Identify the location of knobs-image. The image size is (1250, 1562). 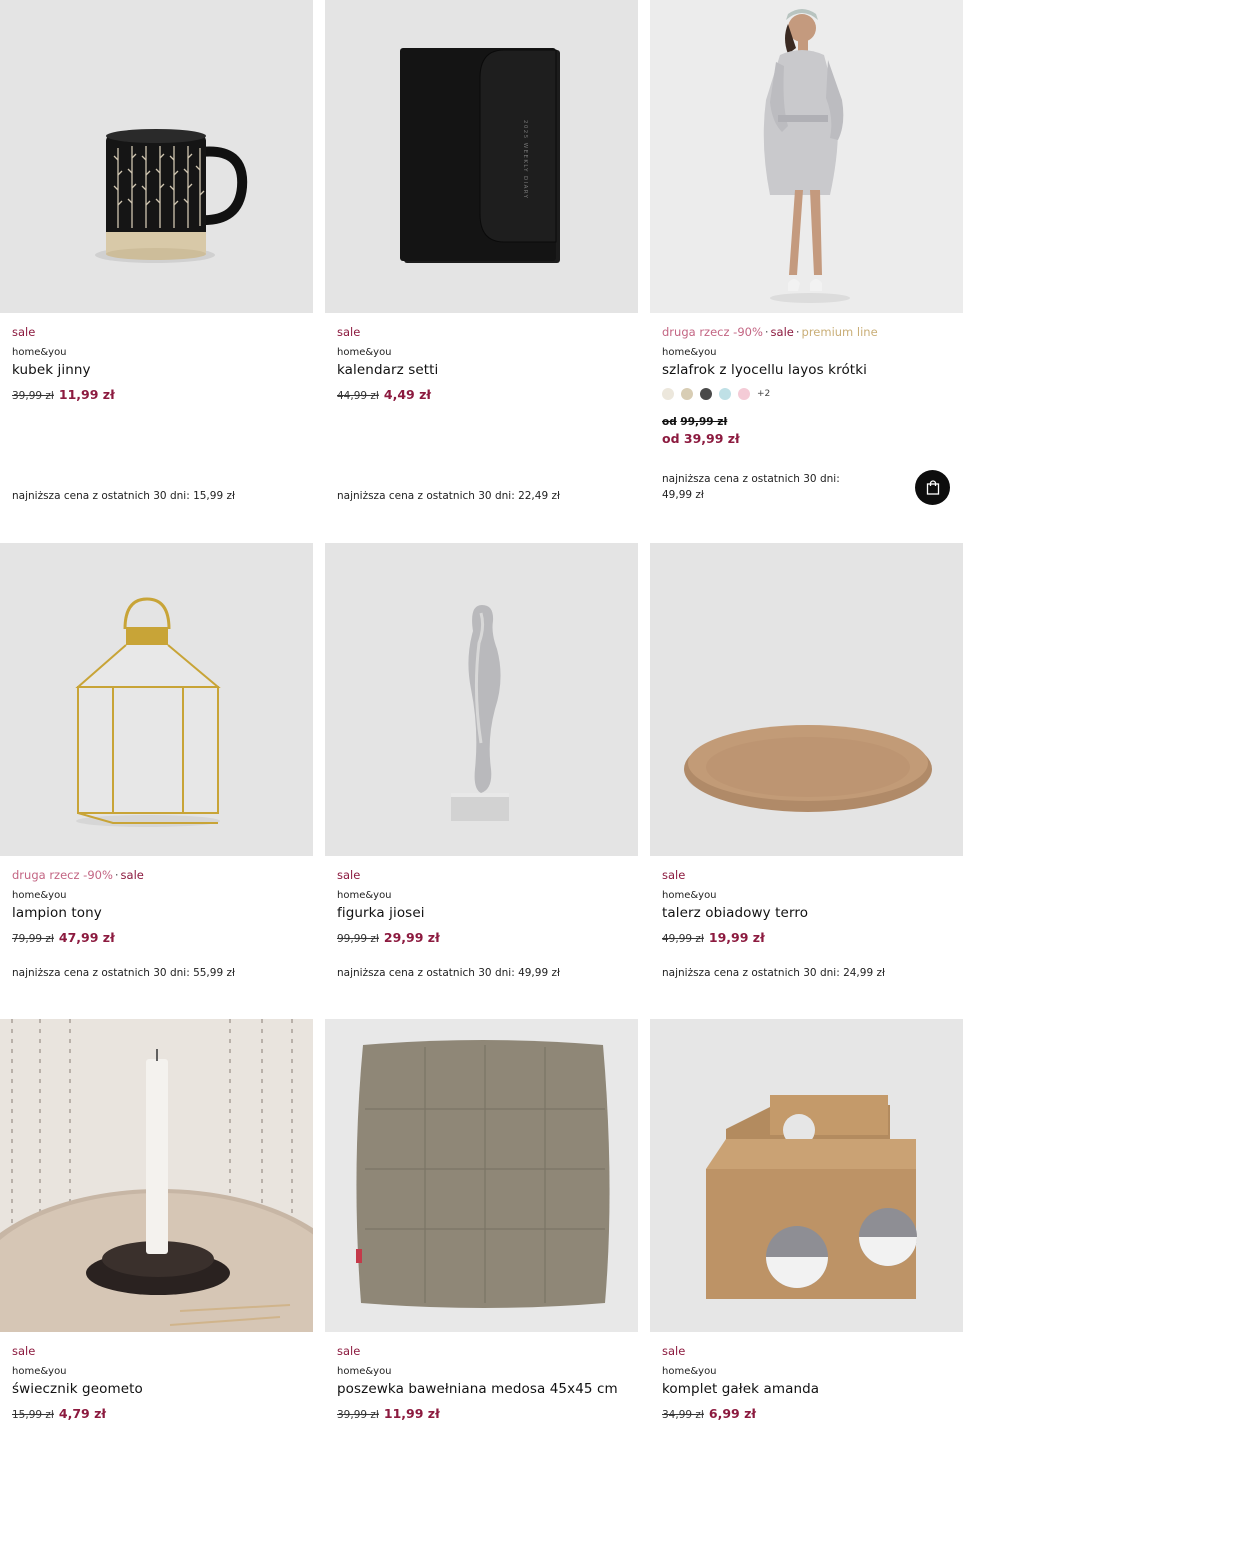
(806, 1175).